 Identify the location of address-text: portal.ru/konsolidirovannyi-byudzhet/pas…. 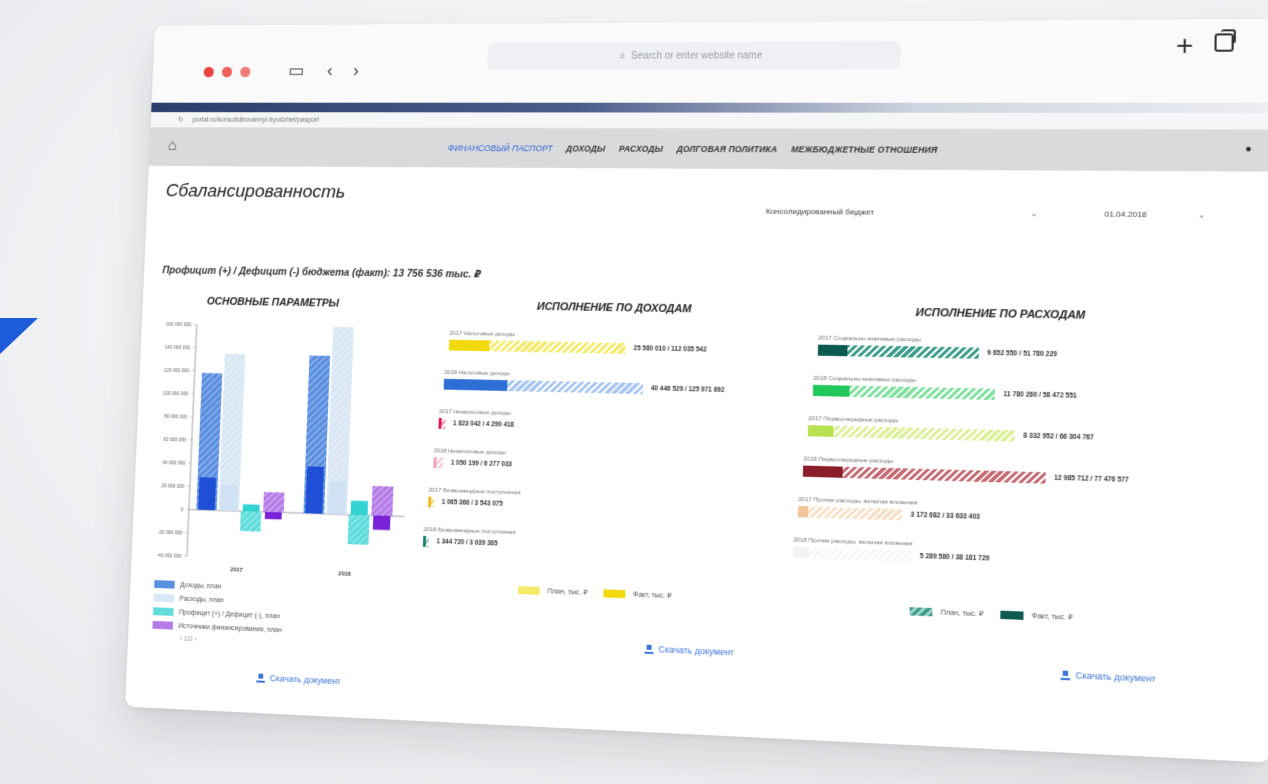
(255, 119).